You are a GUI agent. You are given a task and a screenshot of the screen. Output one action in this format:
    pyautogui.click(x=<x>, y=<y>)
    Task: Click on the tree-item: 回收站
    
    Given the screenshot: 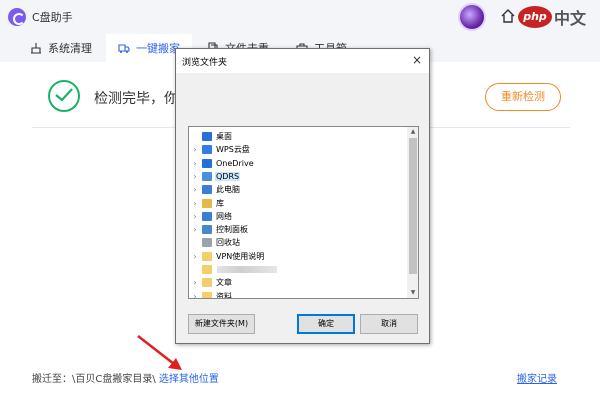 What is the action you would take?
    pyautogui.click(x=298, y=242)
    